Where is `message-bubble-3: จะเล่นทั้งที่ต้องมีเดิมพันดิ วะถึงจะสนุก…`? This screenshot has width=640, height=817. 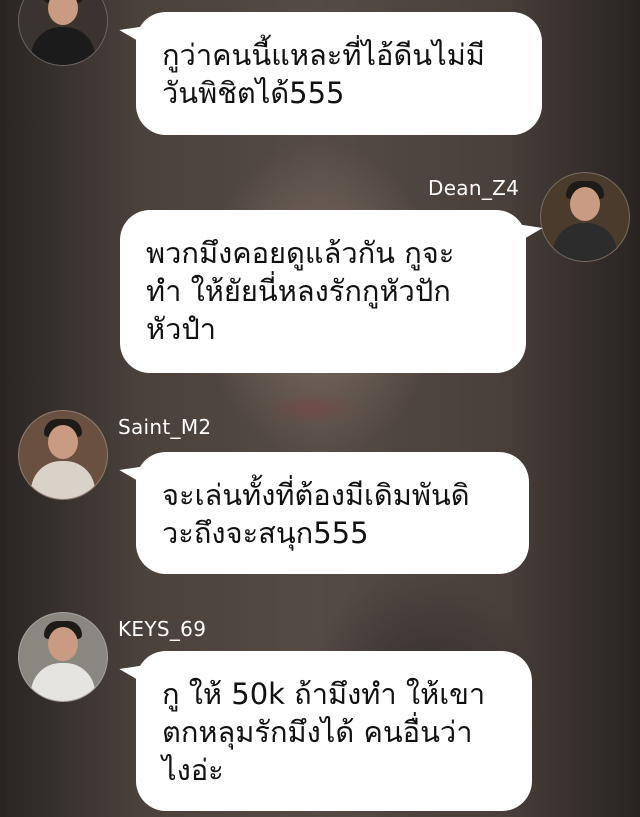 message-bubble-3: จะเล่นทั้งที่ต้องมีเดิมพันดิ วะถึงจะสนุก… is located at coordinates (332, 513).